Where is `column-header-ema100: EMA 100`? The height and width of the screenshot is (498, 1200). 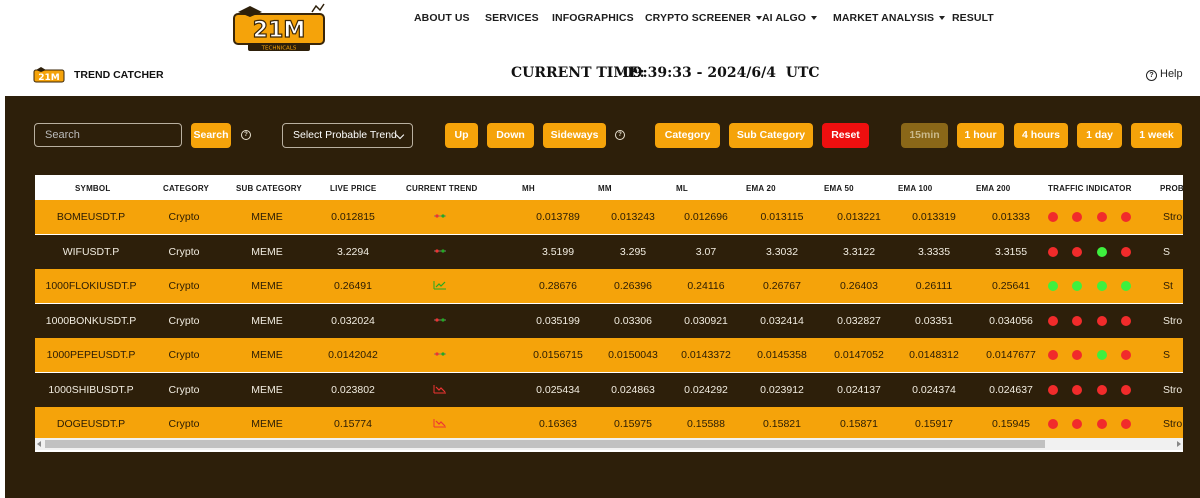
column-header-ema100: EMA 100 is located at coordinates (915, 188).